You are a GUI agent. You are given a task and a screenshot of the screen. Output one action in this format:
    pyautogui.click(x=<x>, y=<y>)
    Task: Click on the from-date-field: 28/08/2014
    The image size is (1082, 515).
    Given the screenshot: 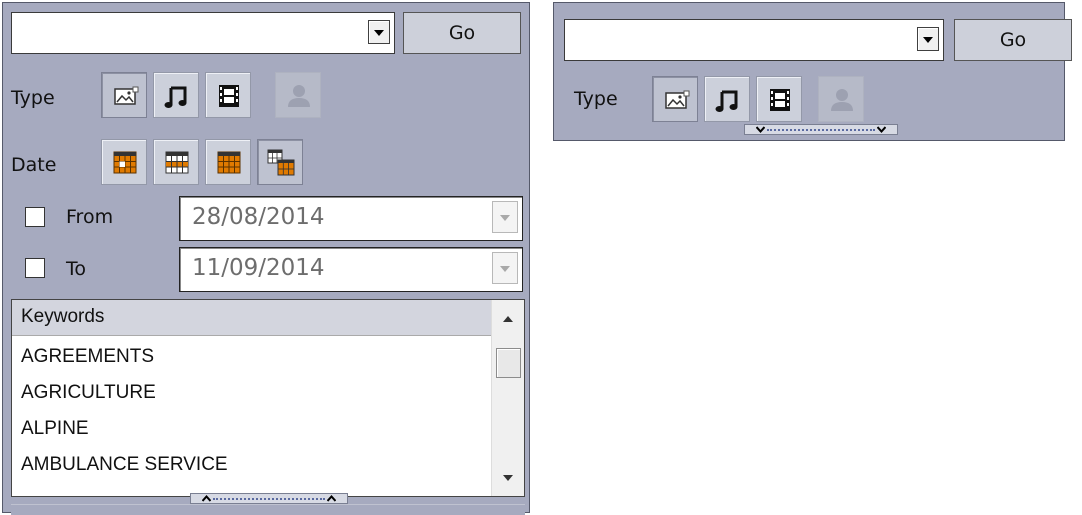 What is the action you would take?
    pyautogui.click(x=351, y=218)
    